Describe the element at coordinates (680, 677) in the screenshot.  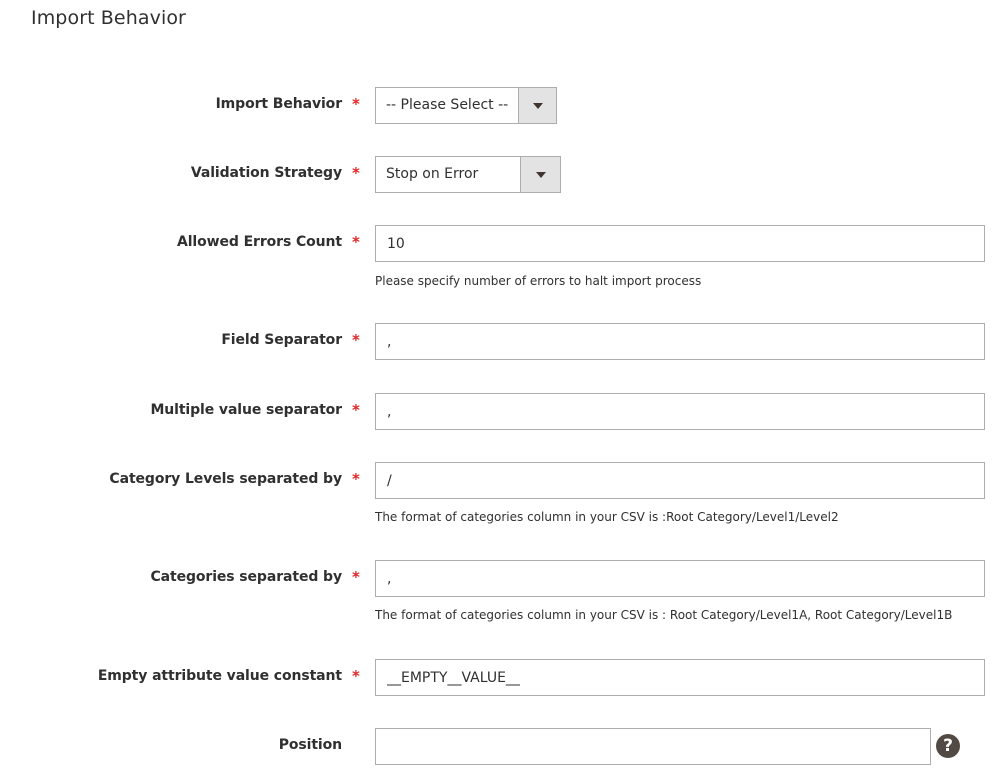
I see `empty-attribute-value-input` at that location.